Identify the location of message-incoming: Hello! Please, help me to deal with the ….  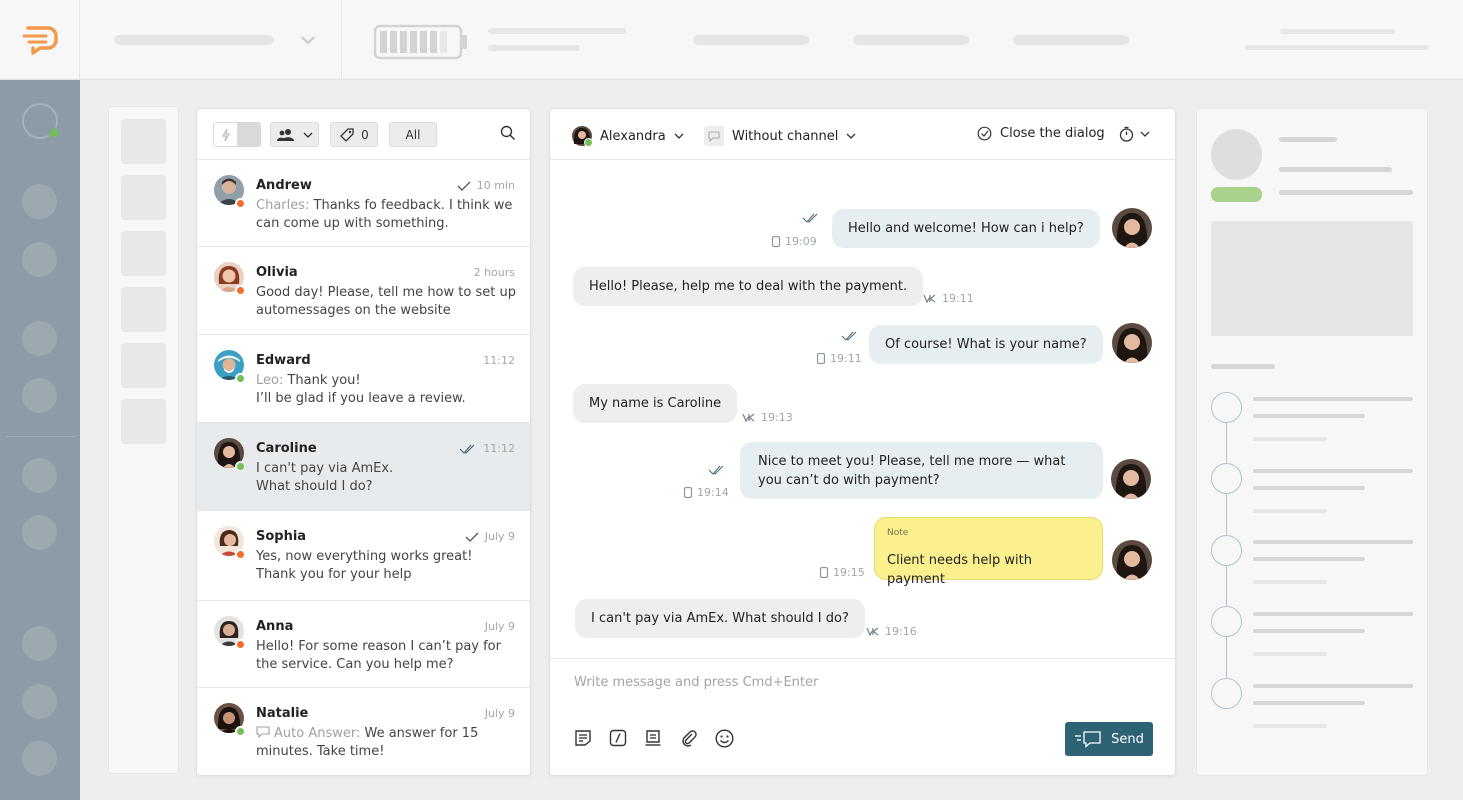
(748, 286).